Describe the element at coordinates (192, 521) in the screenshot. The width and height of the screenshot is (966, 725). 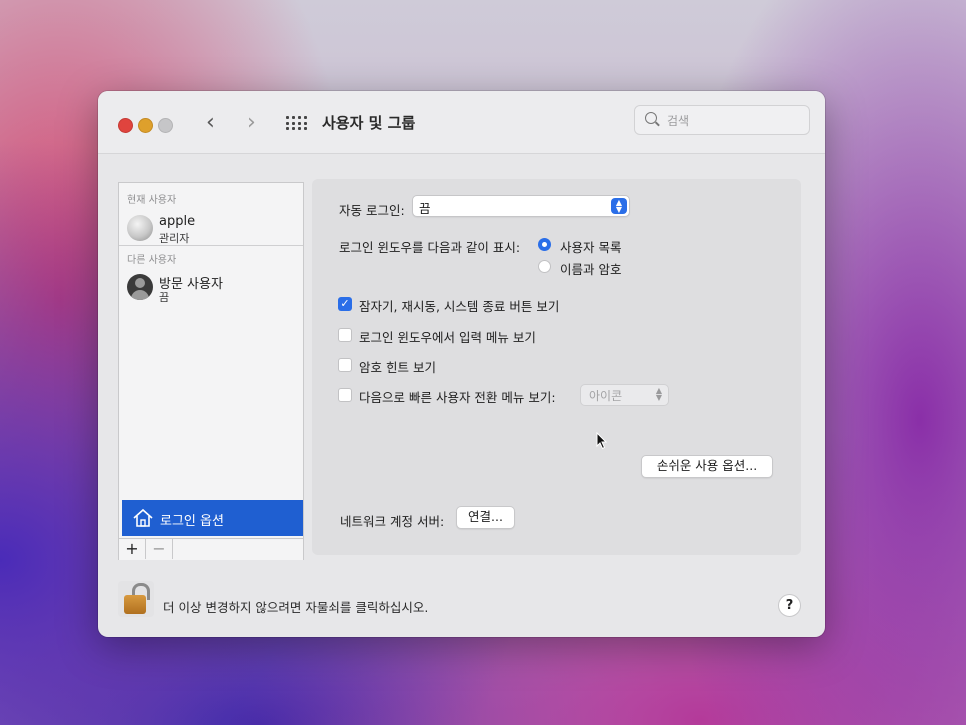
I see `sidebar-item-label: 로그인 옵션` at that location.